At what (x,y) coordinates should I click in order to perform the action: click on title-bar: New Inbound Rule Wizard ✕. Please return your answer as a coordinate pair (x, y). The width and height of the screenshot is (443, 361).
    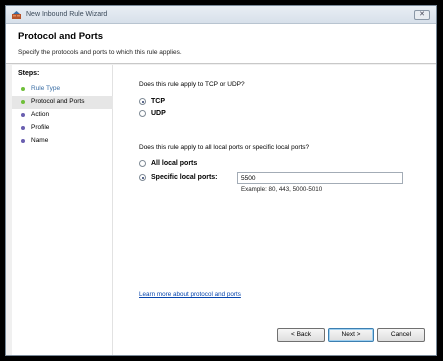
    Looking at the image, I should click on (221, 15).